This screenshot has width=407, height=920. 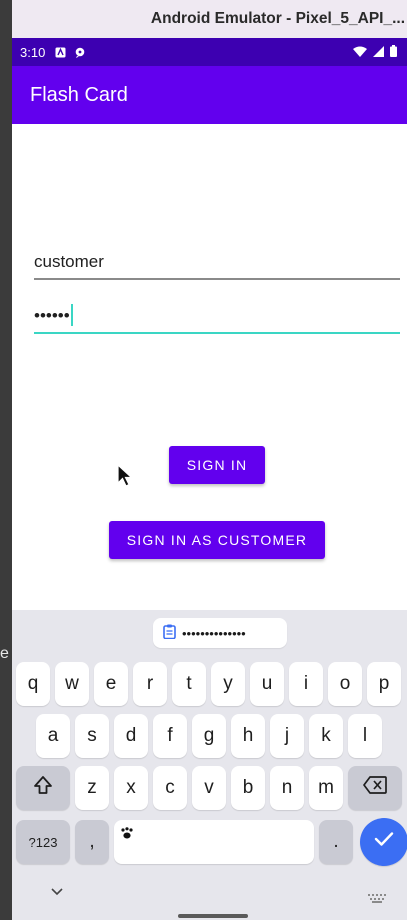 What do you see at coordinates (214, 633) in the screenshot?
I see `clipboard-suggestion-text: ••••••••••••••` at bounding box center [214, 633].